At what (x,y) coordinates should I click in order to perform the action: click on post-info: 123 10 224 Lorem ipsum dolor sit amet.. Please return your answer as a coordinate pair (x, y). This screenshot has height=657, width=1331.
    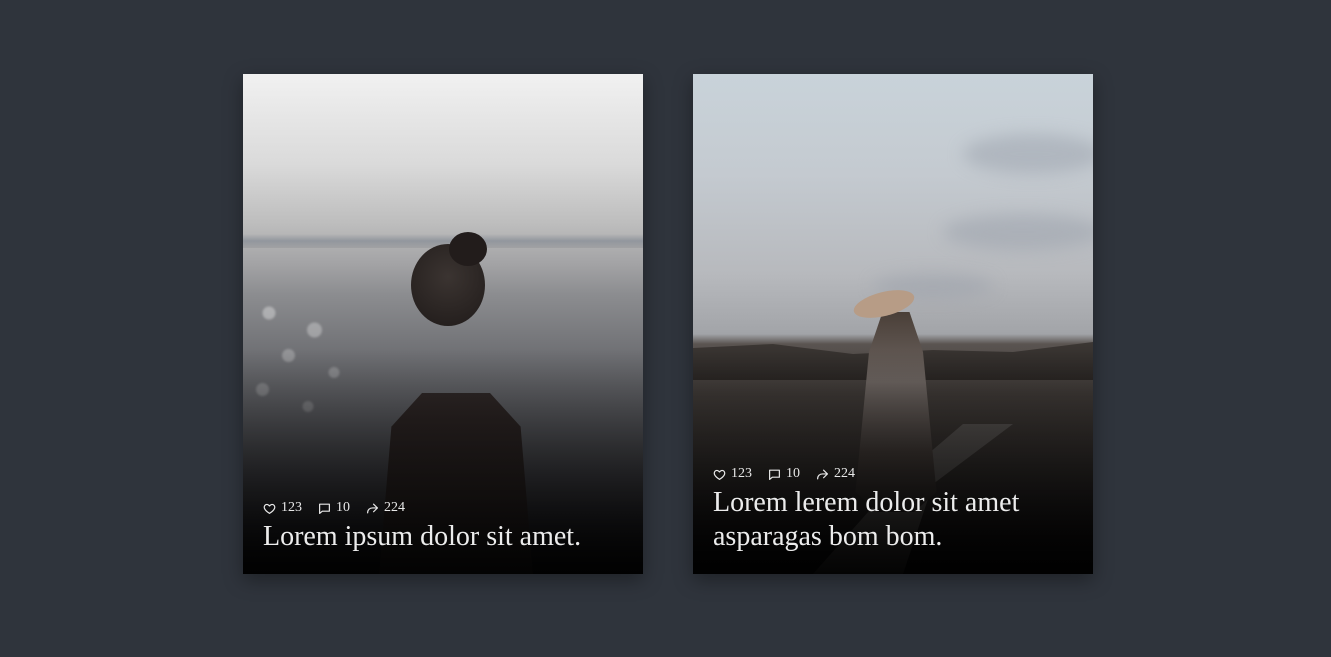
    Looking at the image, I should click on (443, 527).